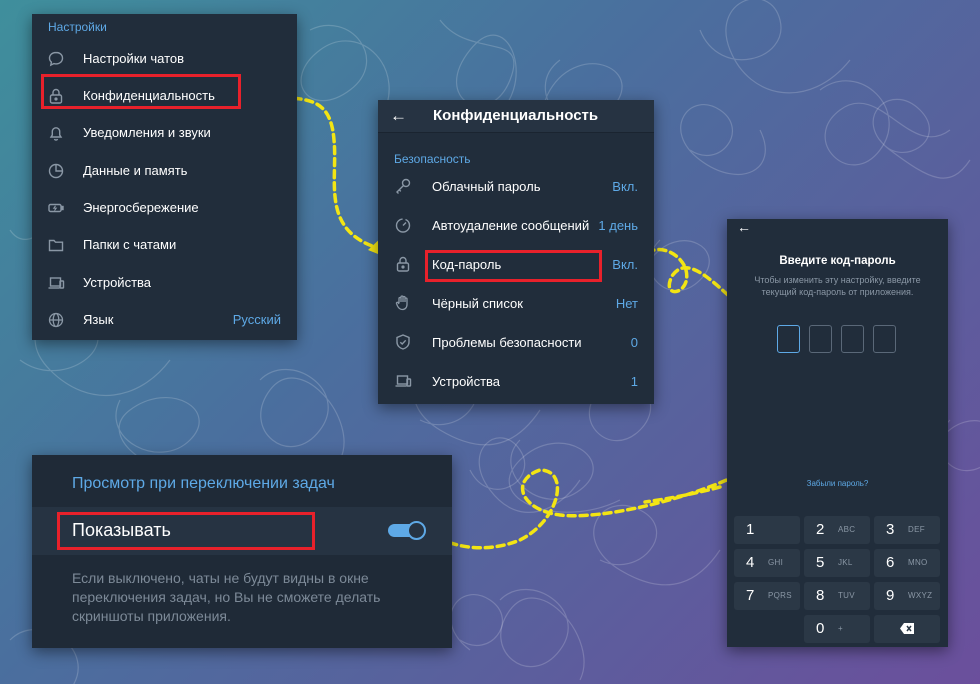  What do you see at coordinates (907, 563) in the screenshot?
I see `keypad-key-6: 6 MNO` at bounding box center [907, 563].